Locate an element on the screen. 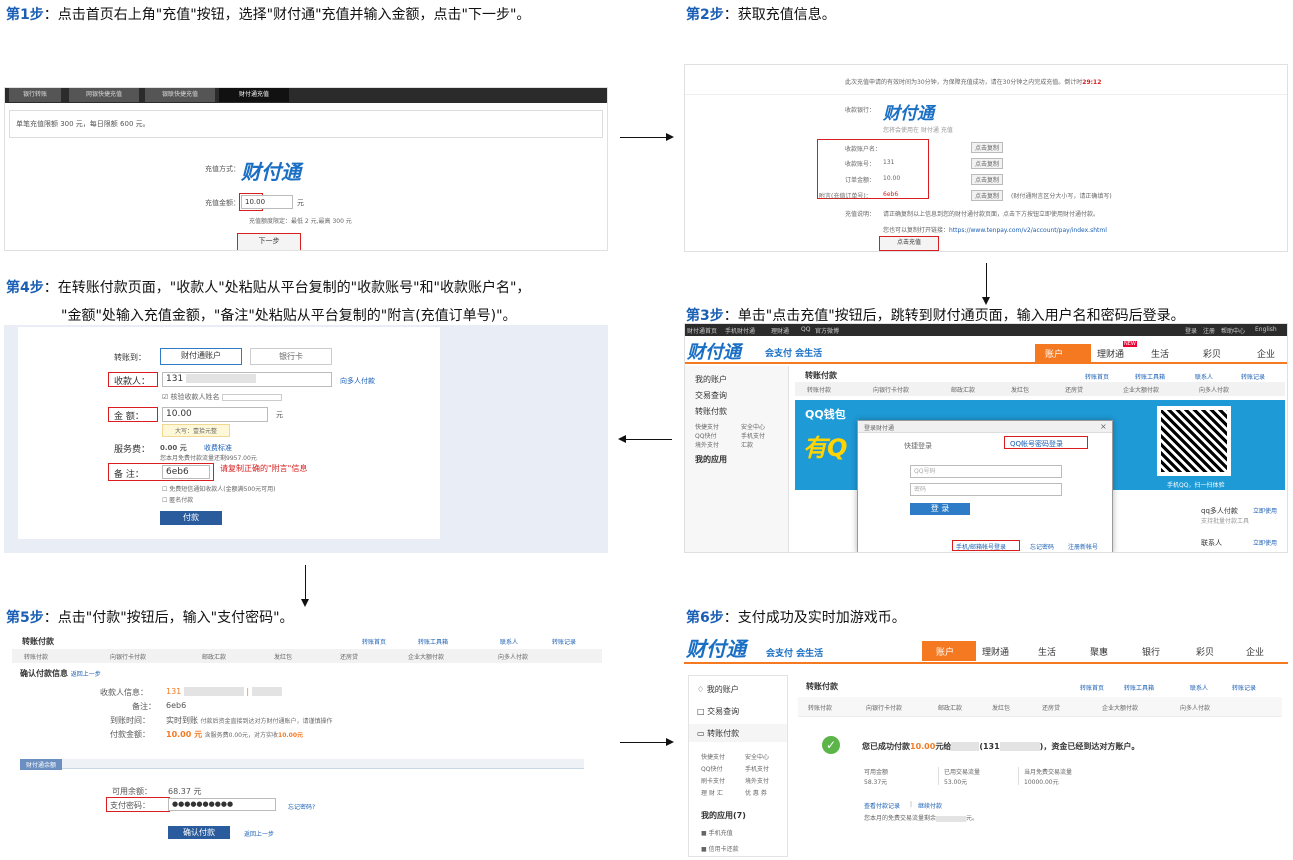  nav-caibei: 彩贝 is located at coordinates (1212, 353).